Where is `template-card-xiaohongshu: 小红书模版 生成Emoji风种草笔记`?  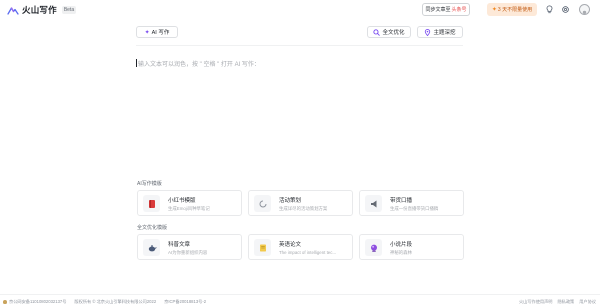
template-card-xiaohongshu: 小红书模版 生成Emoji风种草笔记 is located at coordinates (189, 203).